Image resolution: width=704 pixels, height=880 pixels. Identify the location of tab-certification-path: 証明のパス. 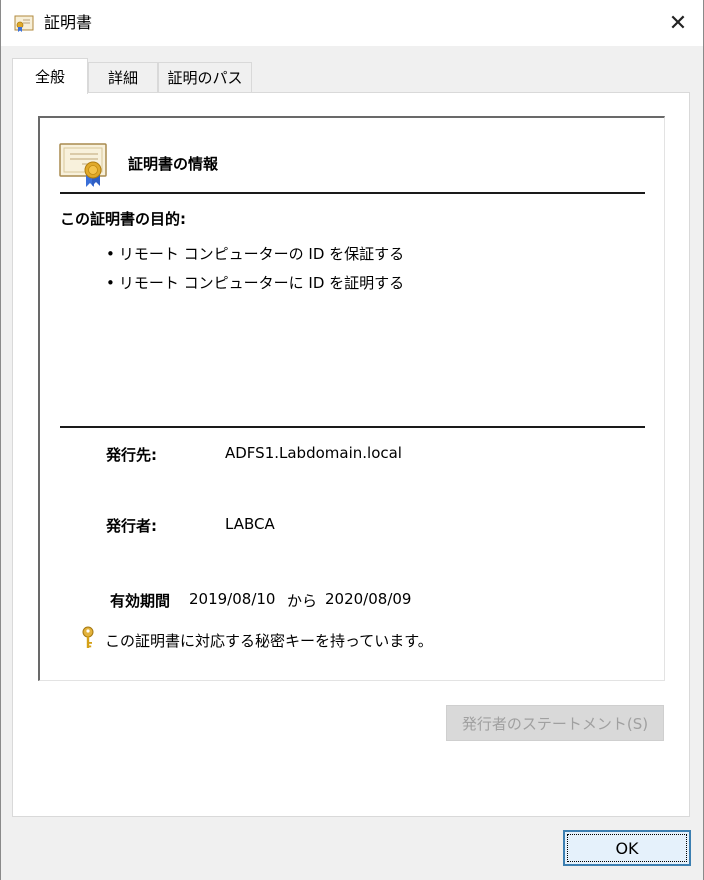
(205, 77).